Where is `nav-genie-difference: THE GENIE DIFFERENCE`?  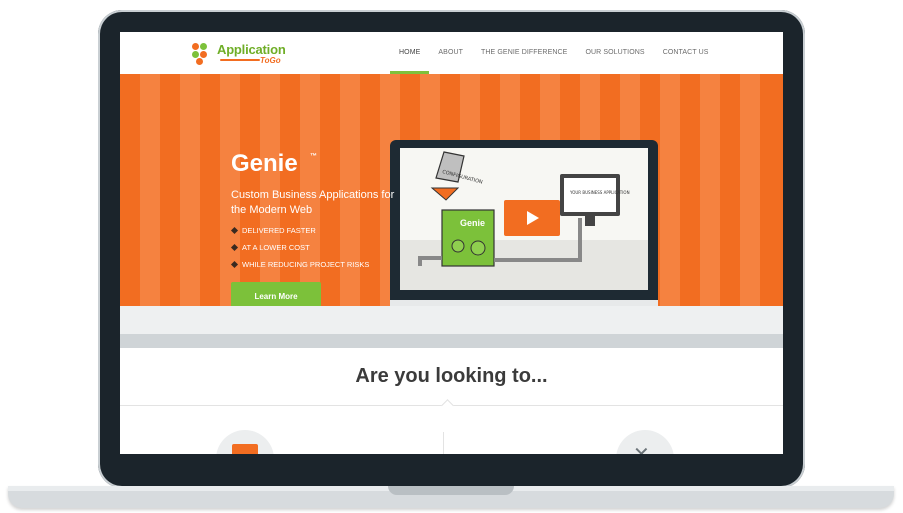 nav-genie-difference: THE GENIE DIFFERENCE is located at coordinates (524, 53).